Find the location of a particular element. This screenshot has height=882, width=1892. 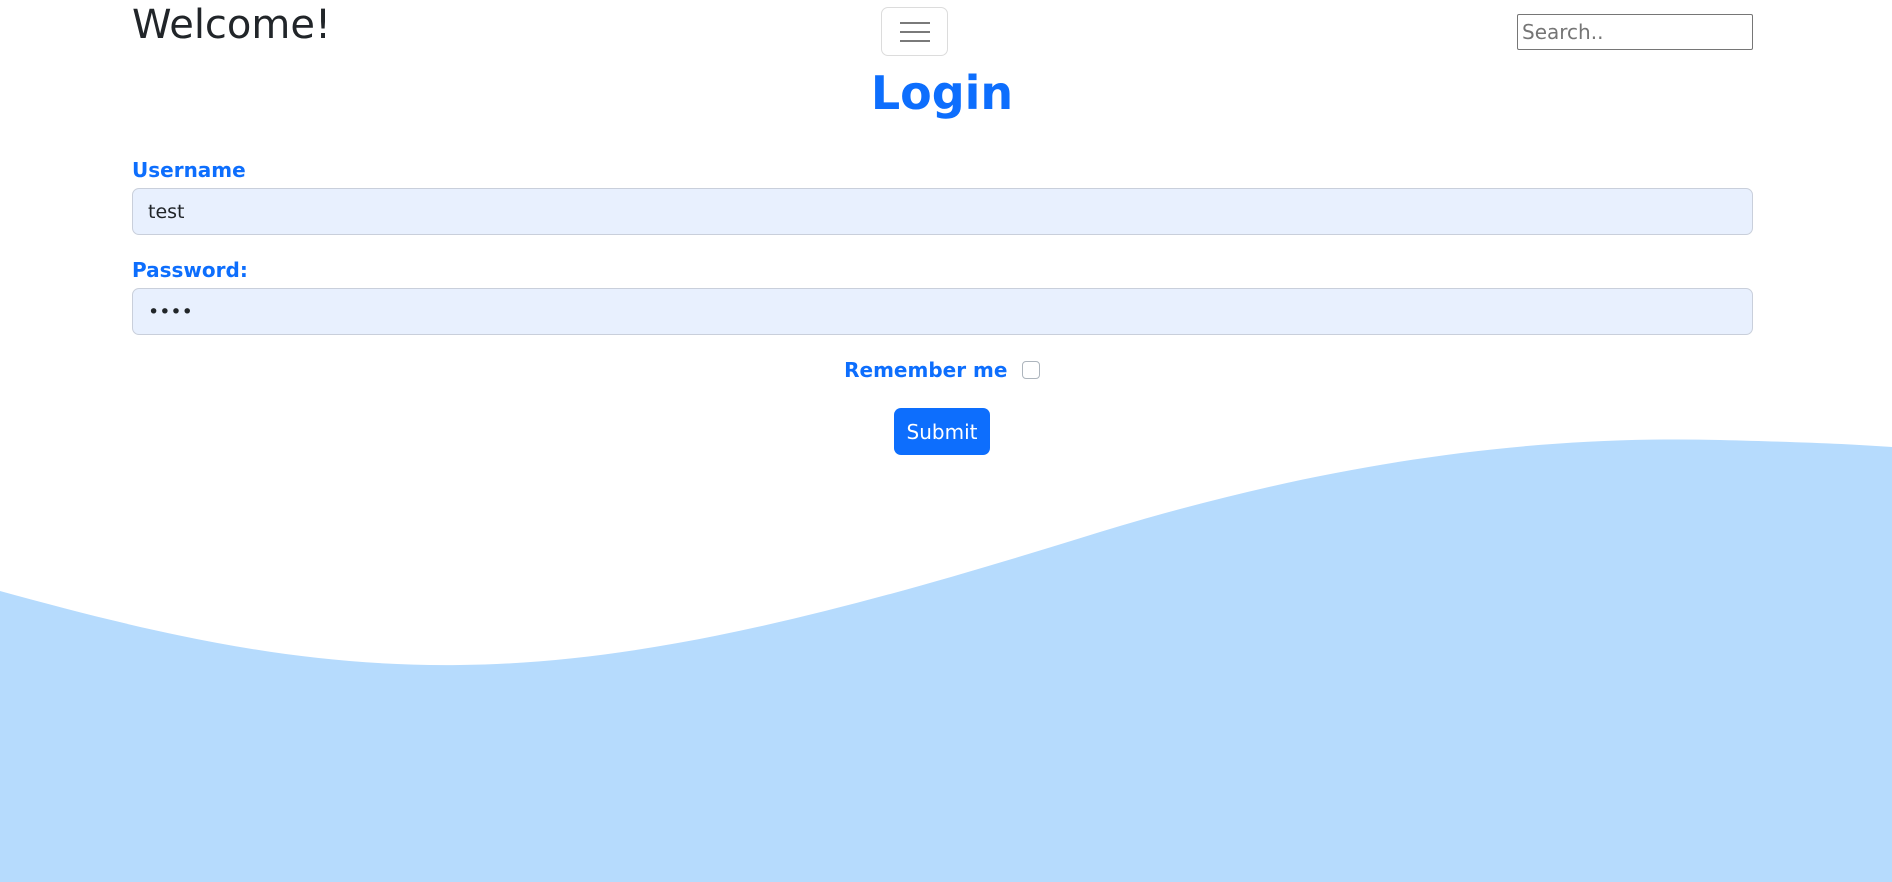

navbar: Welcome! is located at coordinates (946, 32).